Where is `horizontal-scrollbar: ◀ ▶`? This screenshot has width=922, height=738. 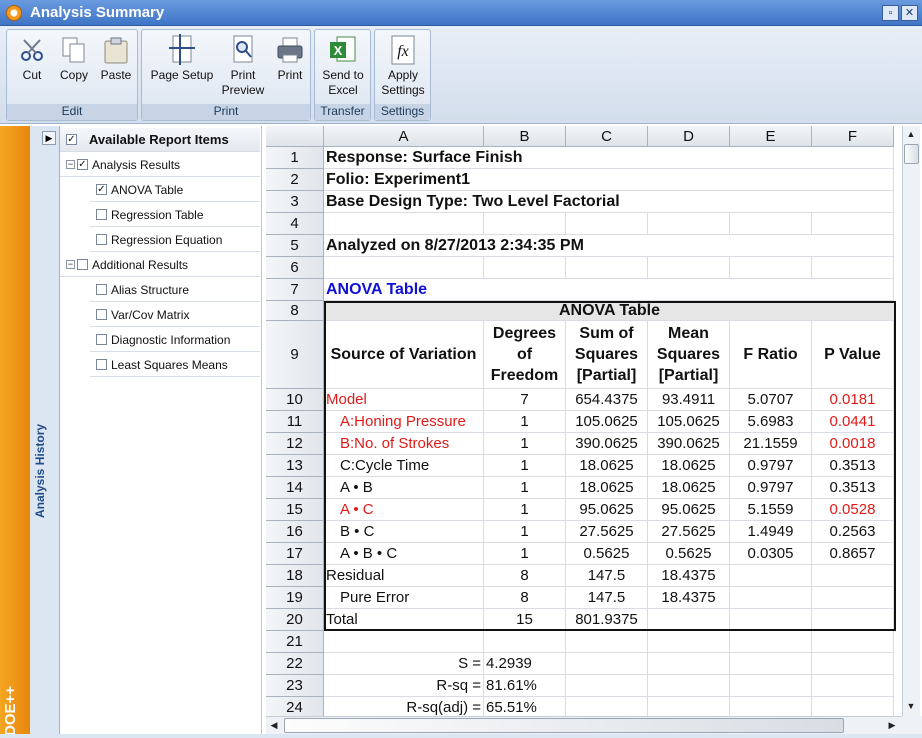 horizontal-scrollbar: ◀ ▶ is located at coordinates (584, 725).